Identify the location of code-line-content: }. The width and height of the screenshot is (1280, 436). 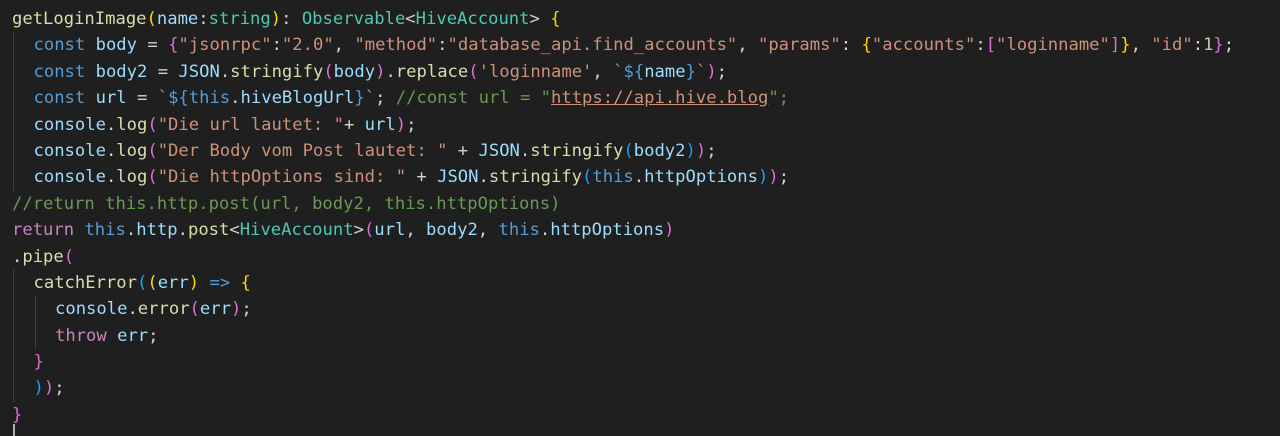
(28, 362).